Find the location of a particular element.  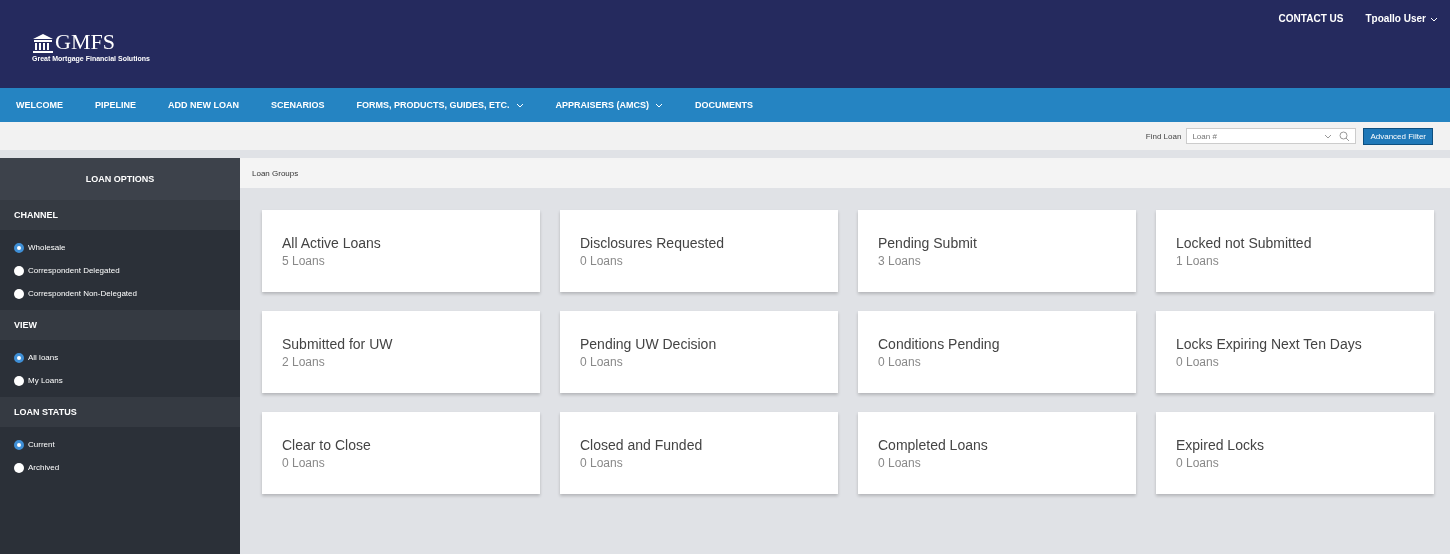

group-title: Completed Loans is located at coordinates (933, 444).